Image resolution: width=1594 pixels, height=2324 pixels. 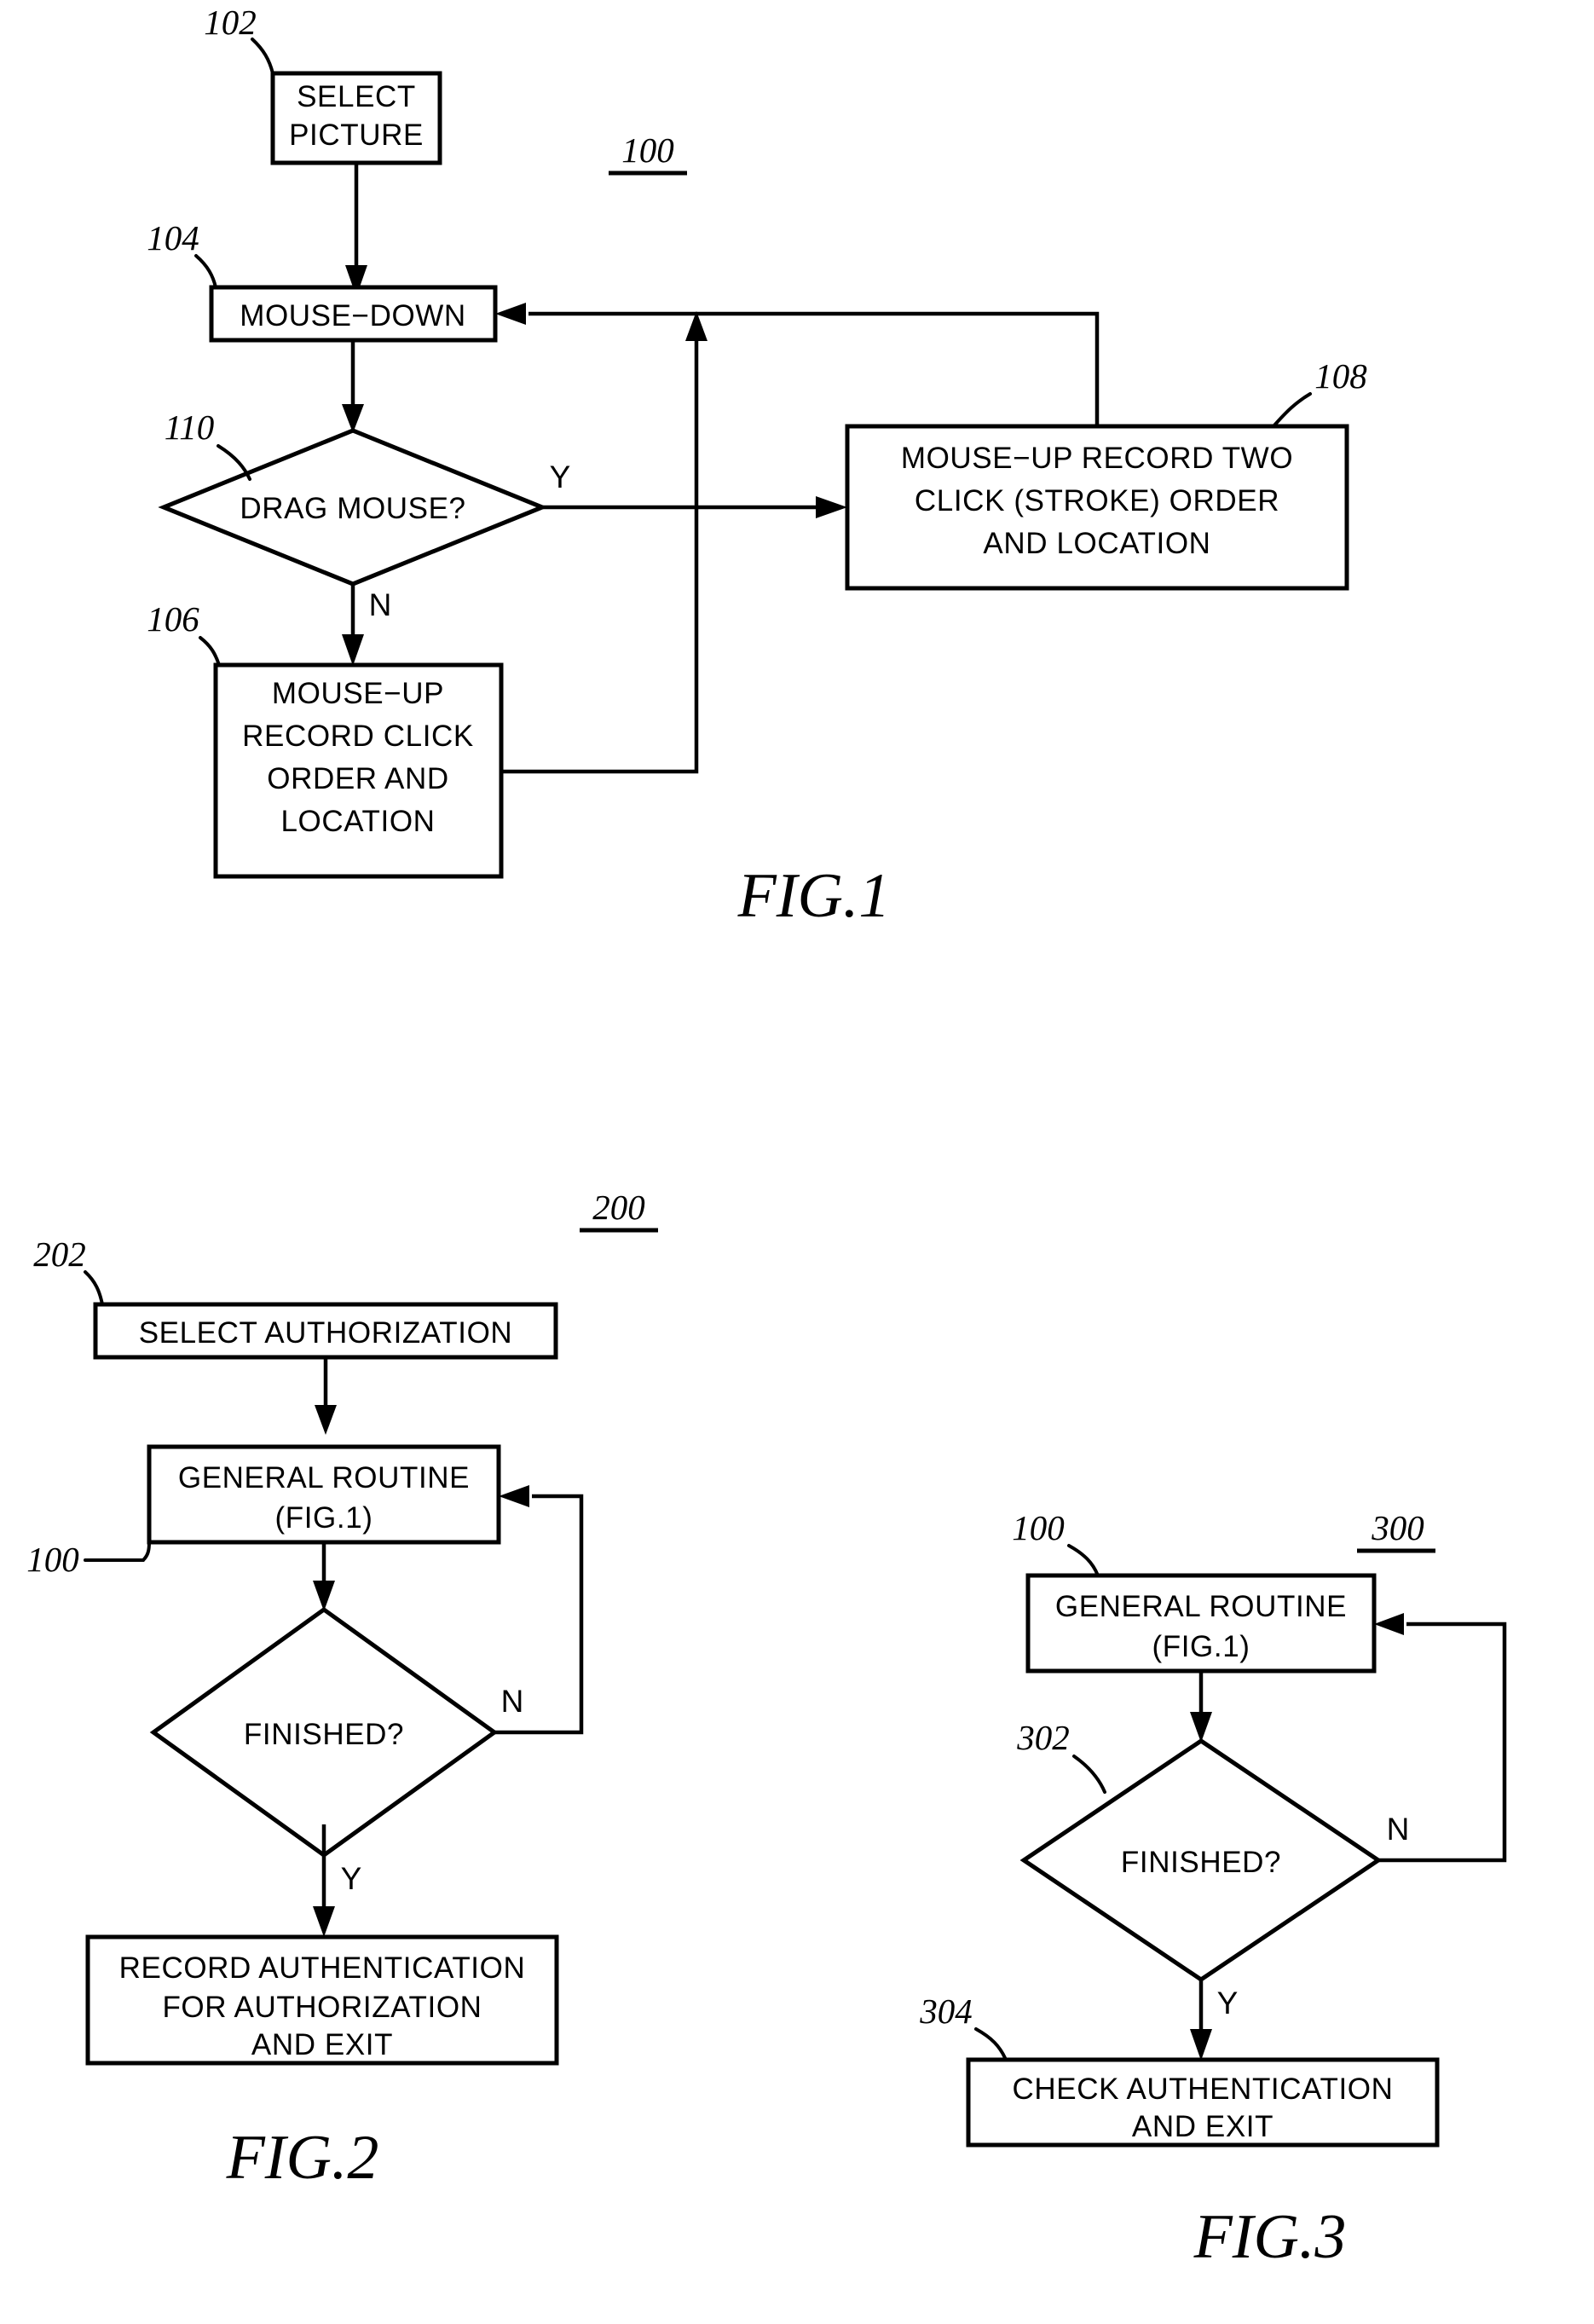 What do you see at coordinates (324, 1735) in the screenshot?
I see `node-fig2-finished-line-1: FINISHED?` at bounding box center [324, 1735].